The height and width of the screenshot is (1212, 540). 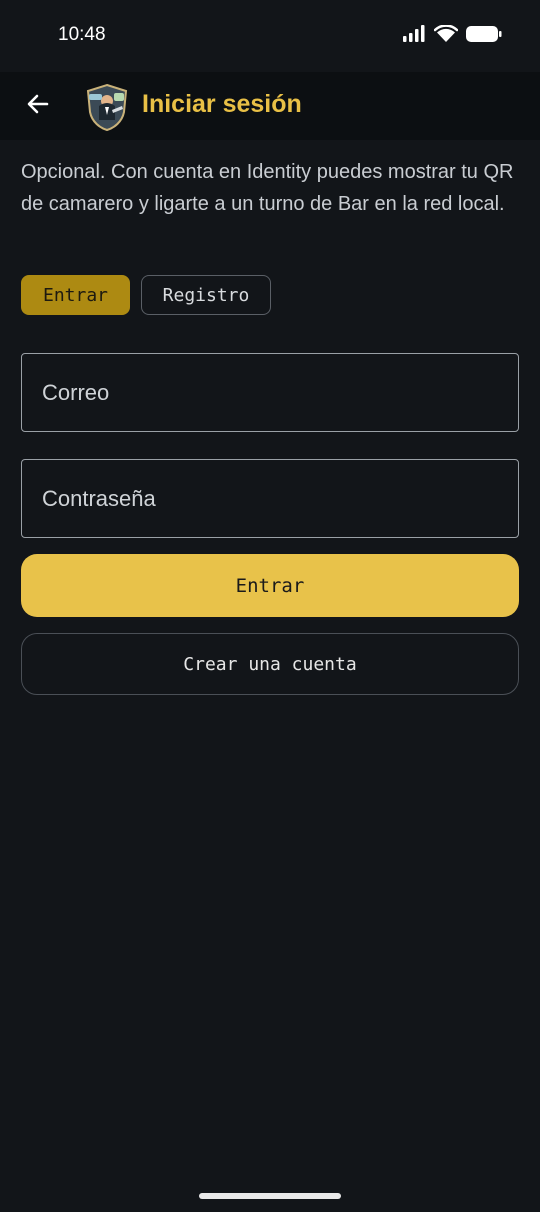 I want to click on status-bar: 10:48, so click(x=270, y=36).